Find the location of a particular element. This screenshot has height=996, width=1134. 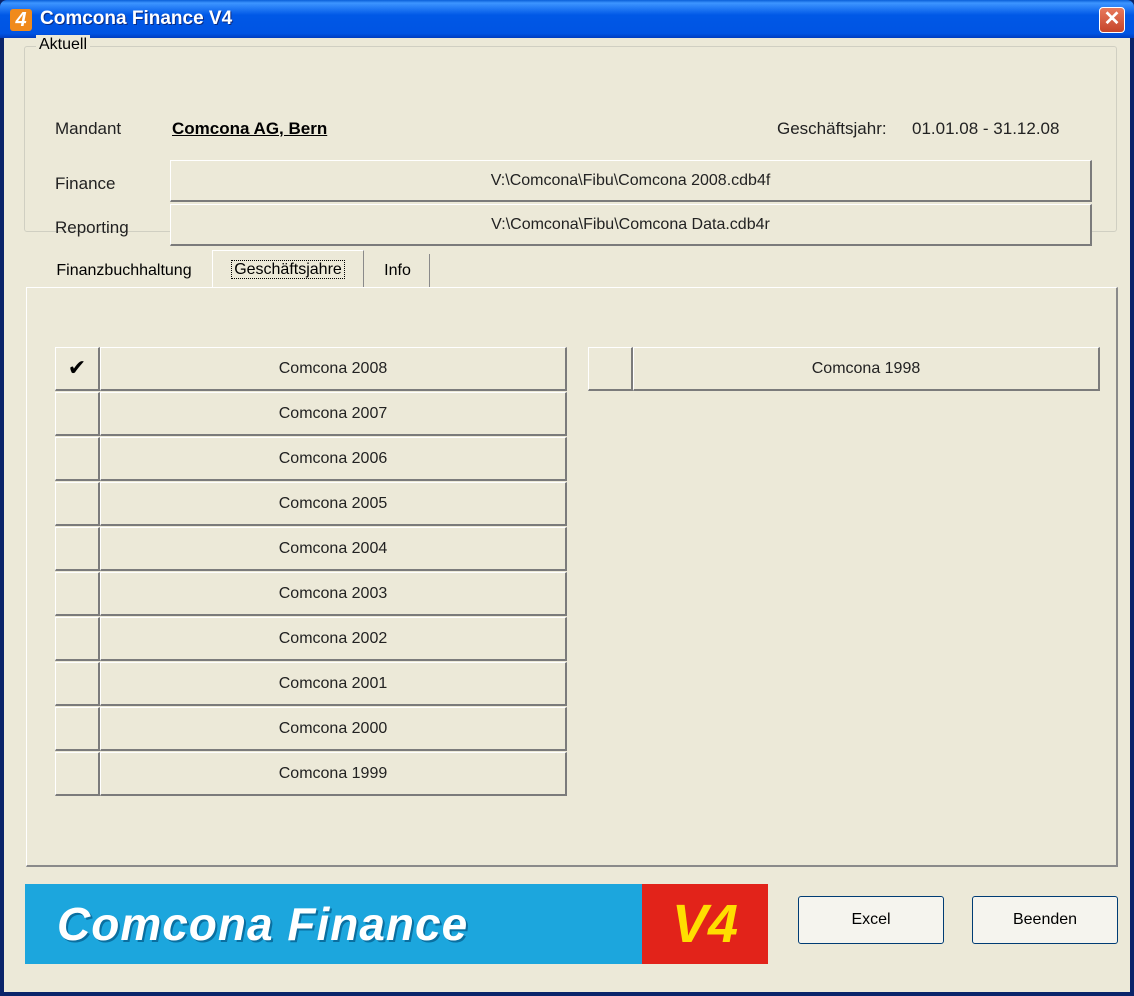

close-button: ✕ is located at coordinates (1112, 20).